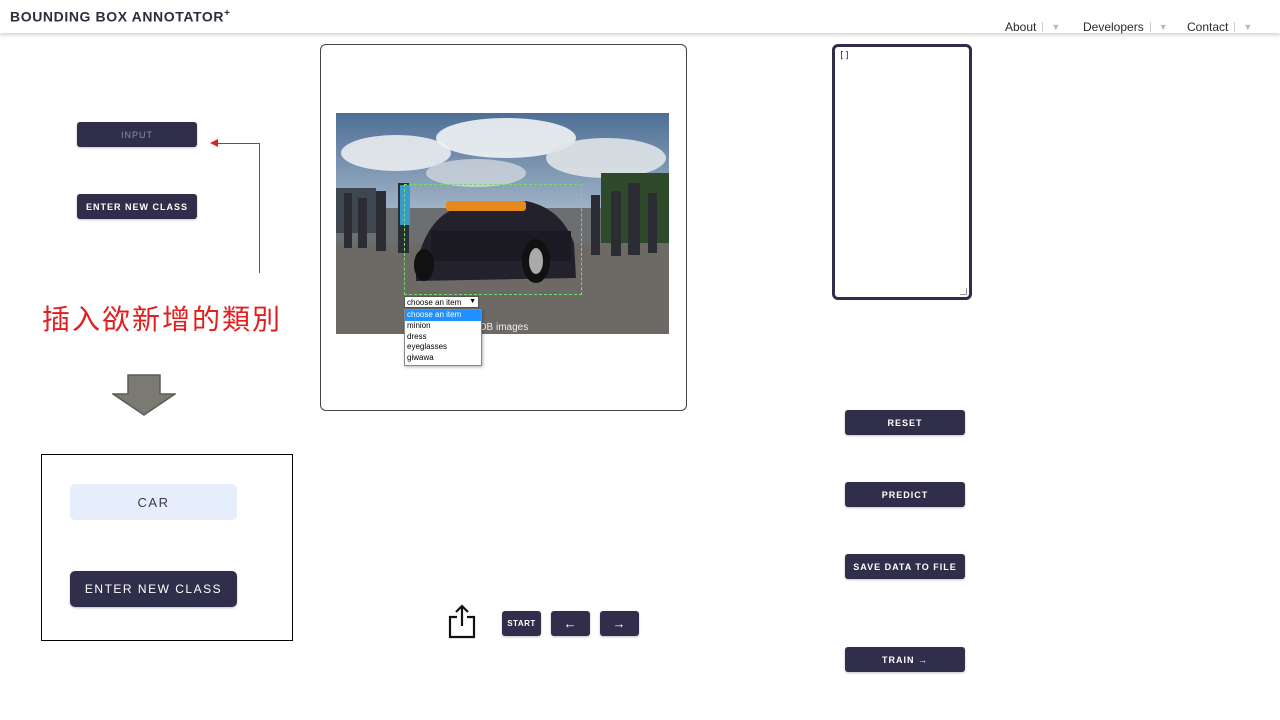  Describe the element at coordinates (462, 621) in the screenshot. I see `share-icon` at that location.